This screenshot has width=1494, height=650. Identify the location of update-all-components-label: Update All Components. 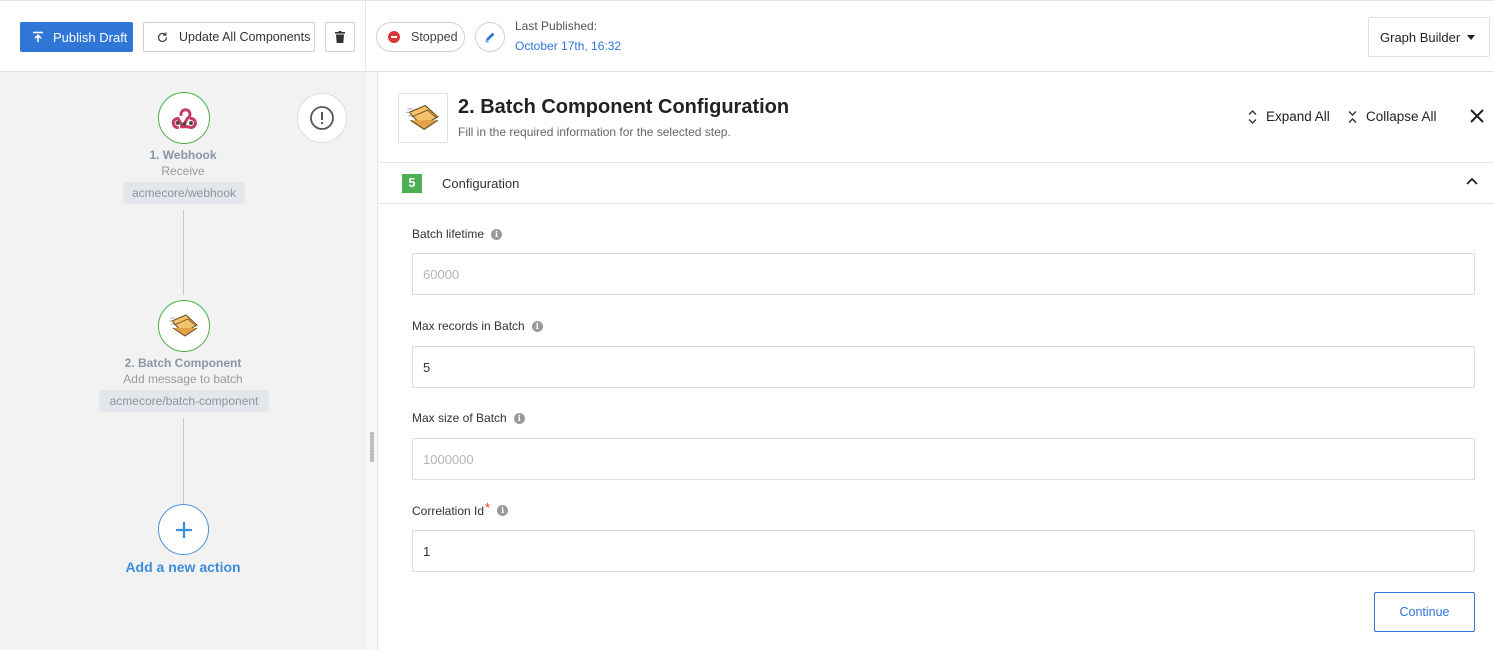
(245, 37).